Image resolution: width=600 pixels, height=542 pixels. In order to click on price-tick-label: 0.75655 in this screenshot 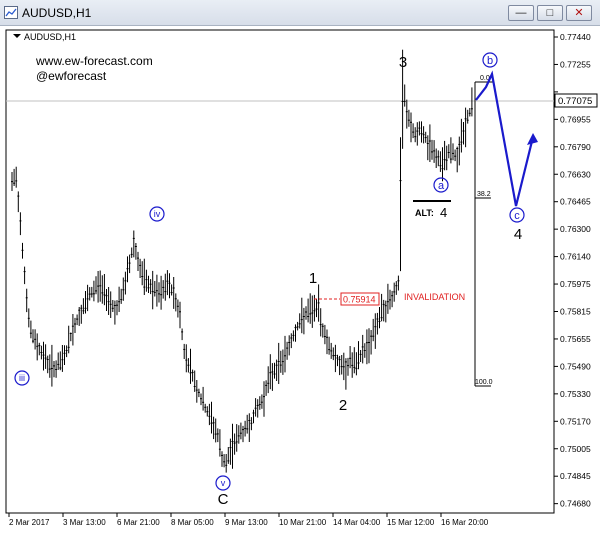, I will do `click(575, 339)`.